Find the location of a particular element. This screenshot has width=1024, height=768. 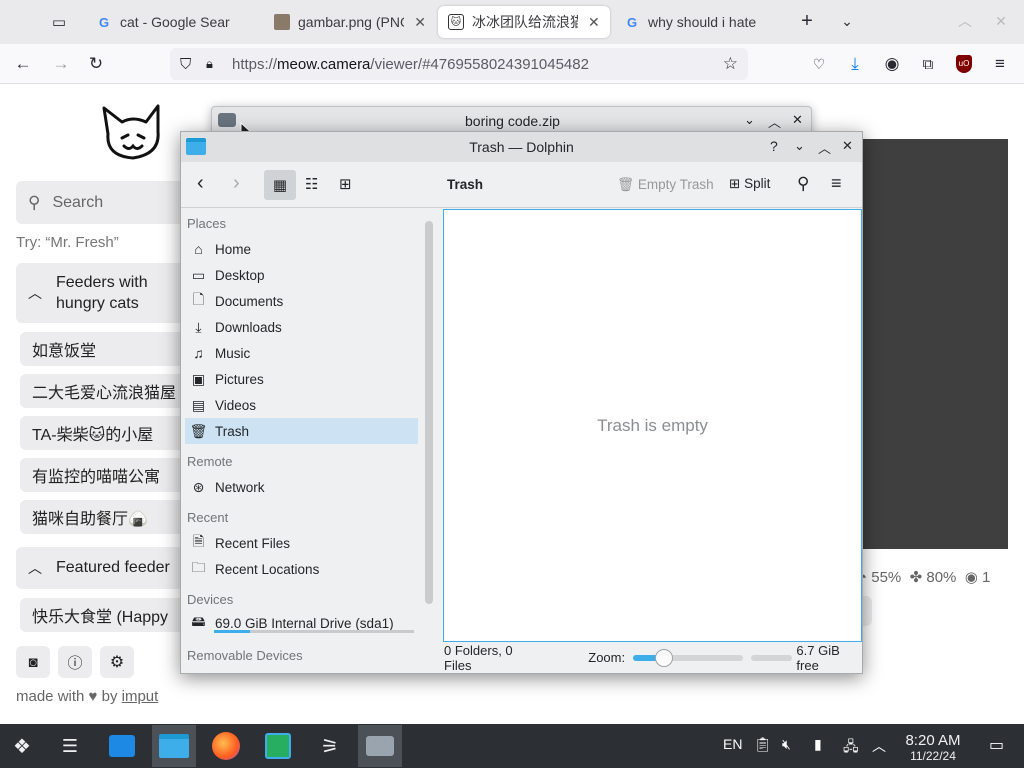

documents-icon: 🗋 is located at coordinates (198, 299).